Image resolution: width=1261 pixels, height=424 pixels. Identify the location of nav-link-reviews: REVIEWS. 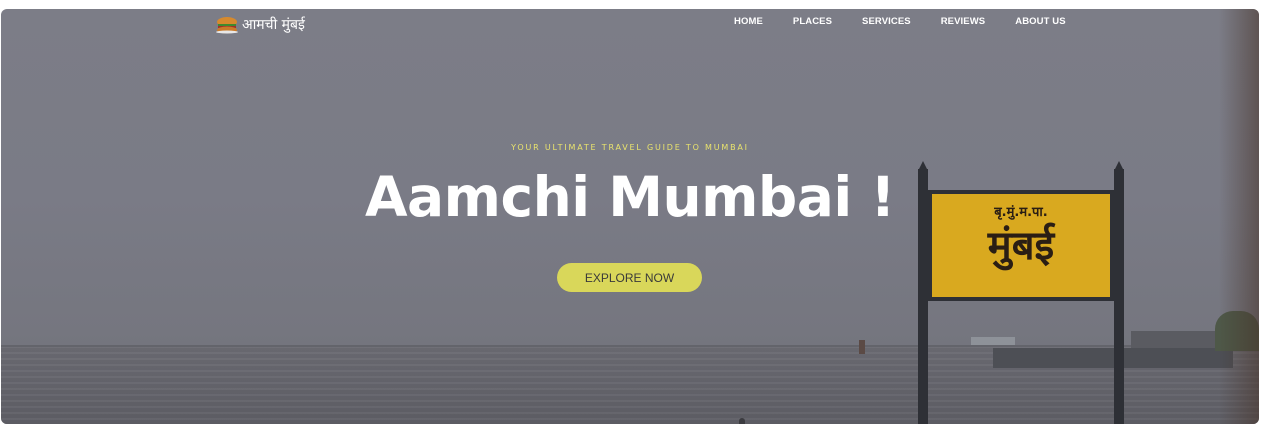
(963, 21).